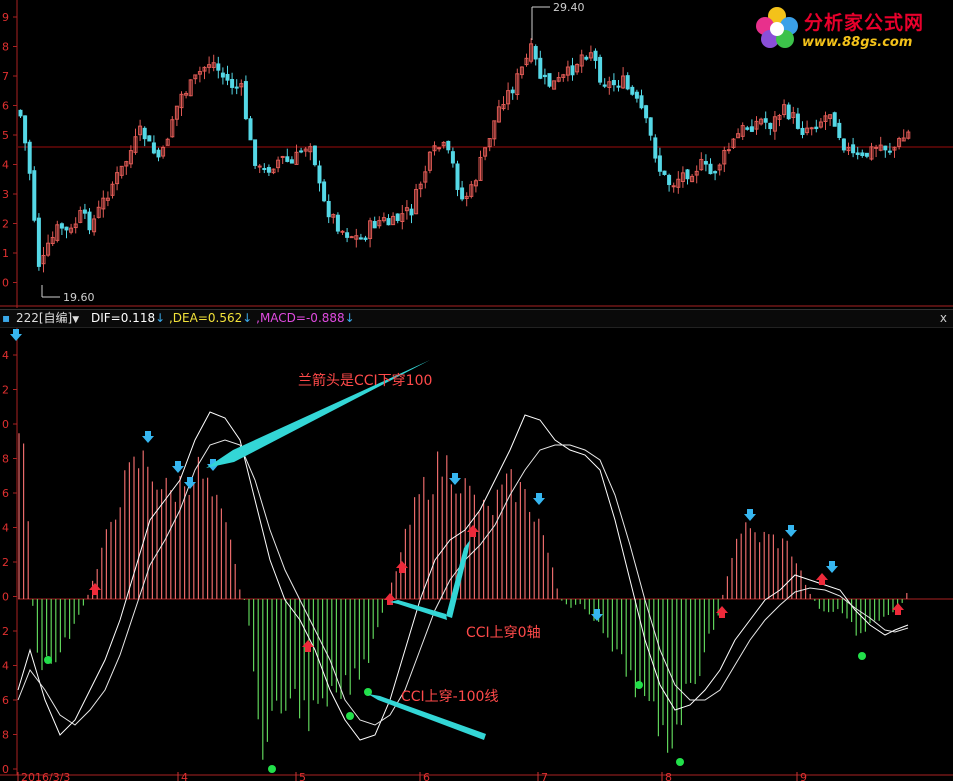  I want to click on price-y-tick-label: 7, so click(5, 76).